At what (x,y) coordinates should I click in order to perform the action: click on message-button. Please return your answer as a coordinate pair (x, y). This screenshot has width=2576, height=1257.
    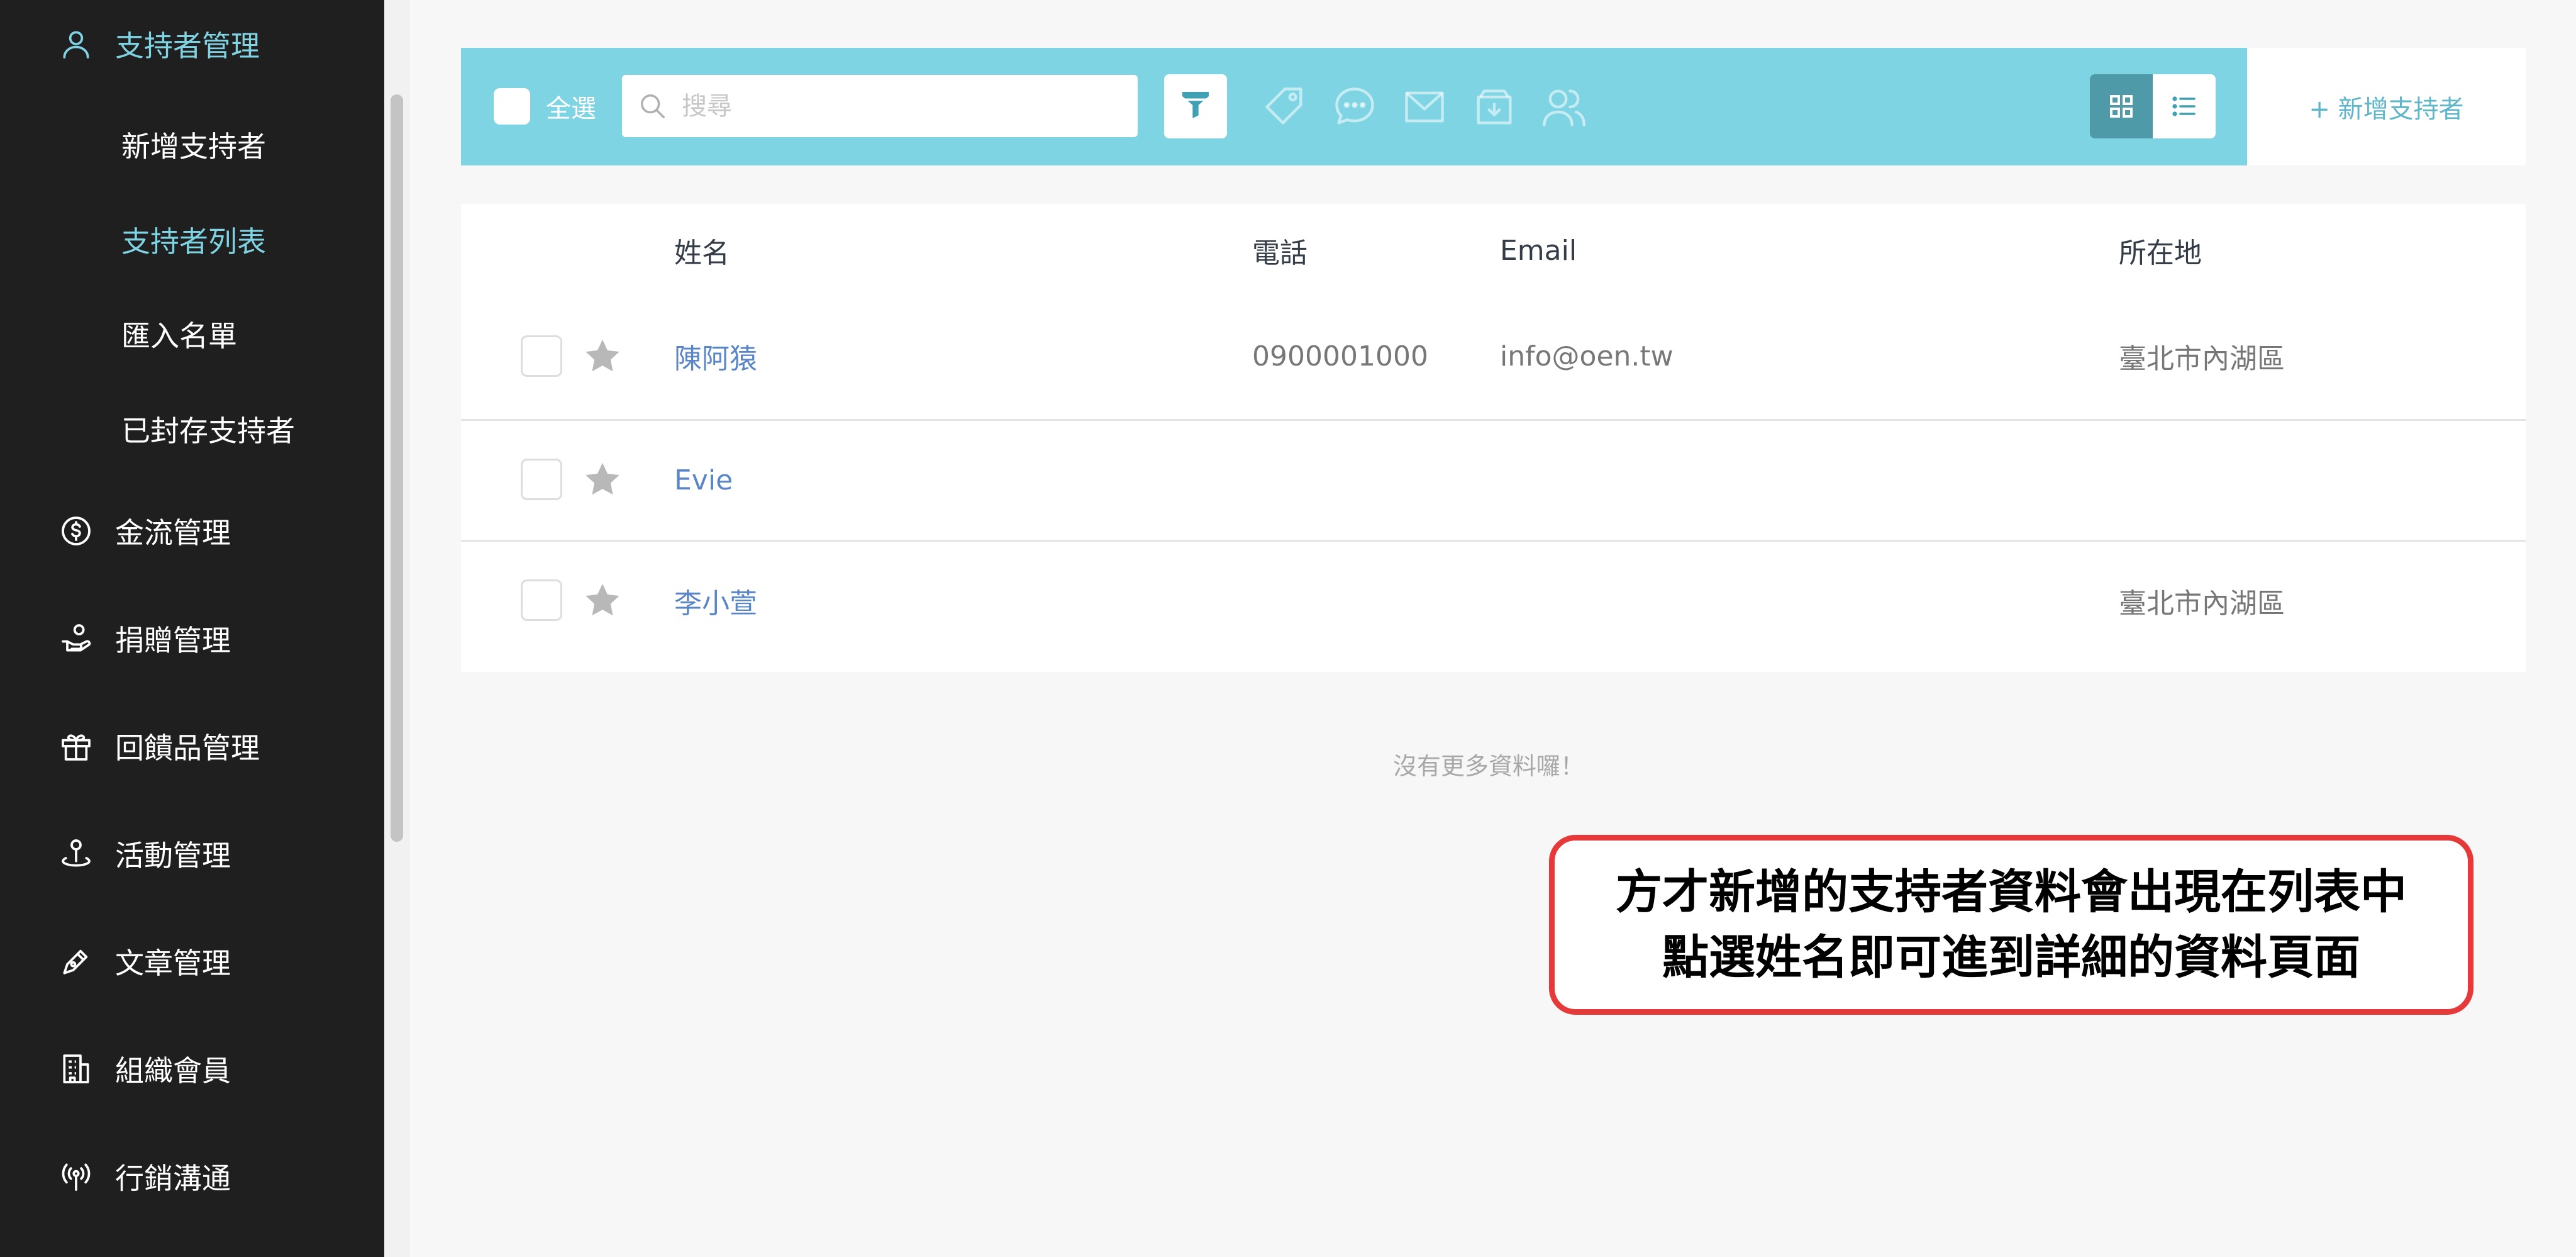
    Looking at the image, I should click on (1355, 107).